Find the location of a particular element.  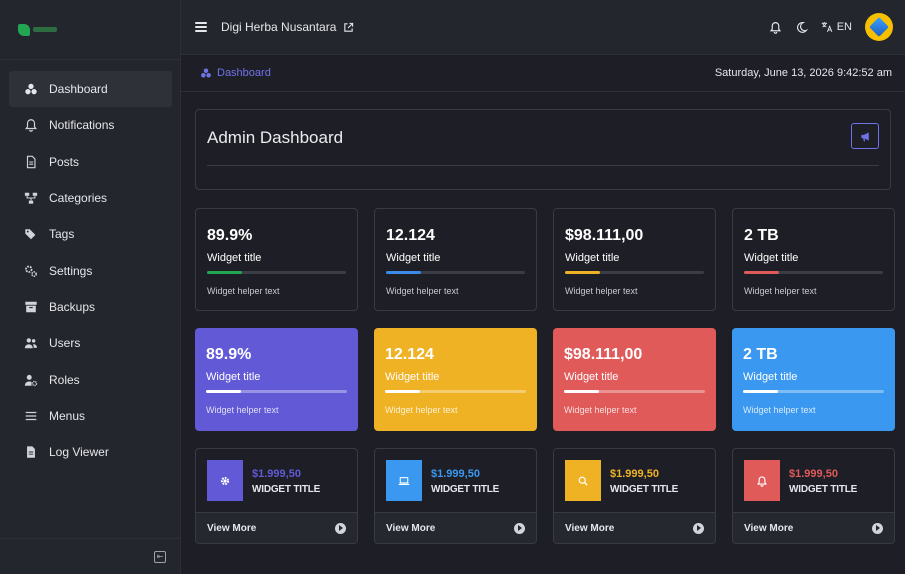

sidebar-item-label: Log Viewer is located at coordinates (79, 452).